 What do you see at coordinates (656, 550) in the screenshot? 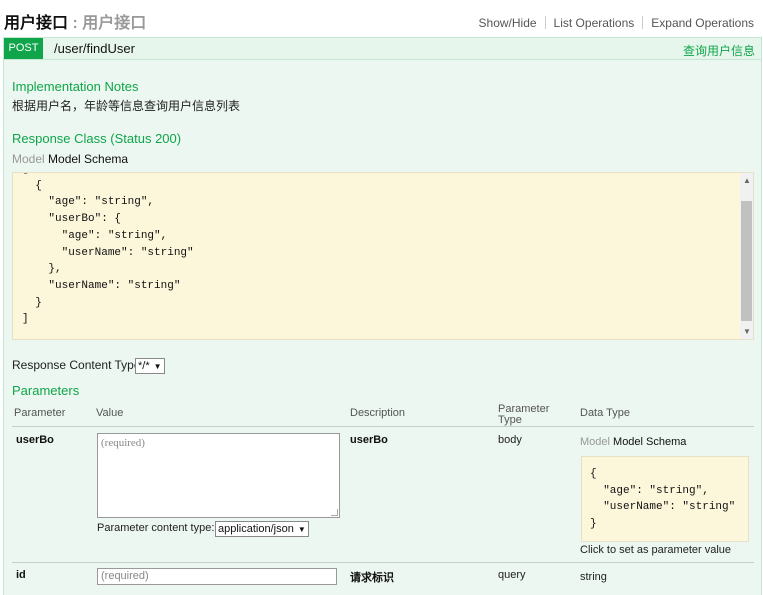
I see `click-to-set-hint: Click to set as parameter value` at bounding box center [656, 550].